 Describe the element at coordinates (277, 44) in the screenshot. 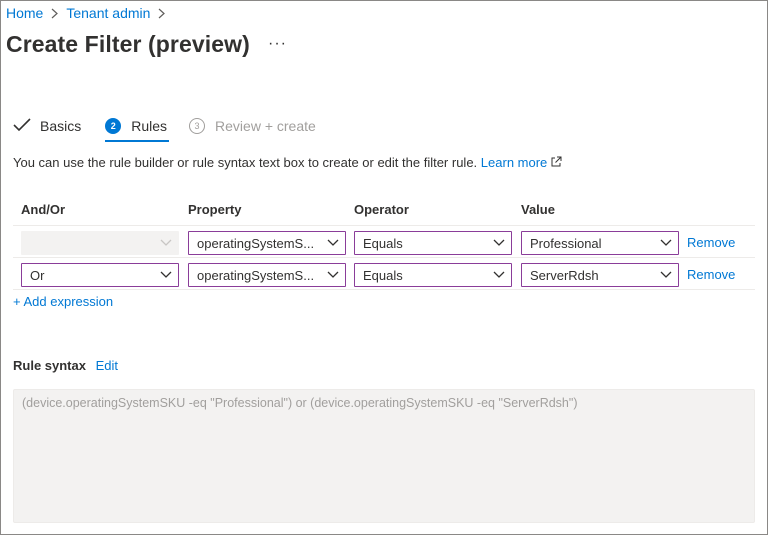

I see `more-options-button: ···` at that location.